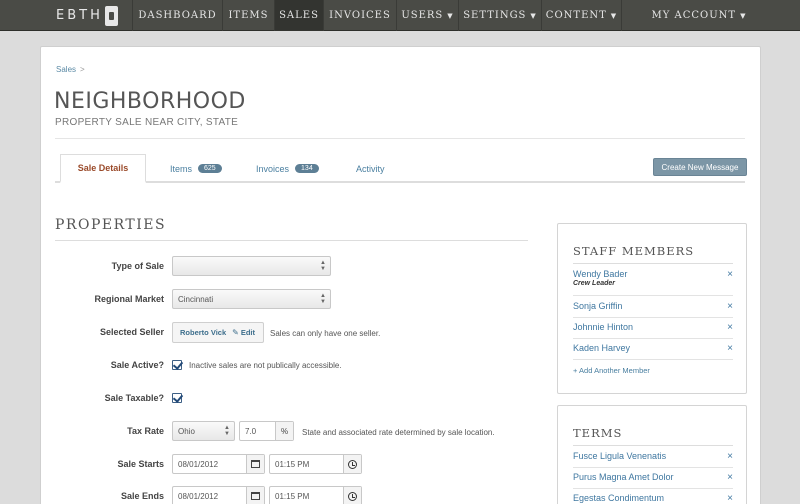 Image resolution: width=800 pixels, height=504 pixels. Describe the element at coordinates (198, 464) in the screenshot. I see `sale-starts-date-value: 08/01/2012` at that location.